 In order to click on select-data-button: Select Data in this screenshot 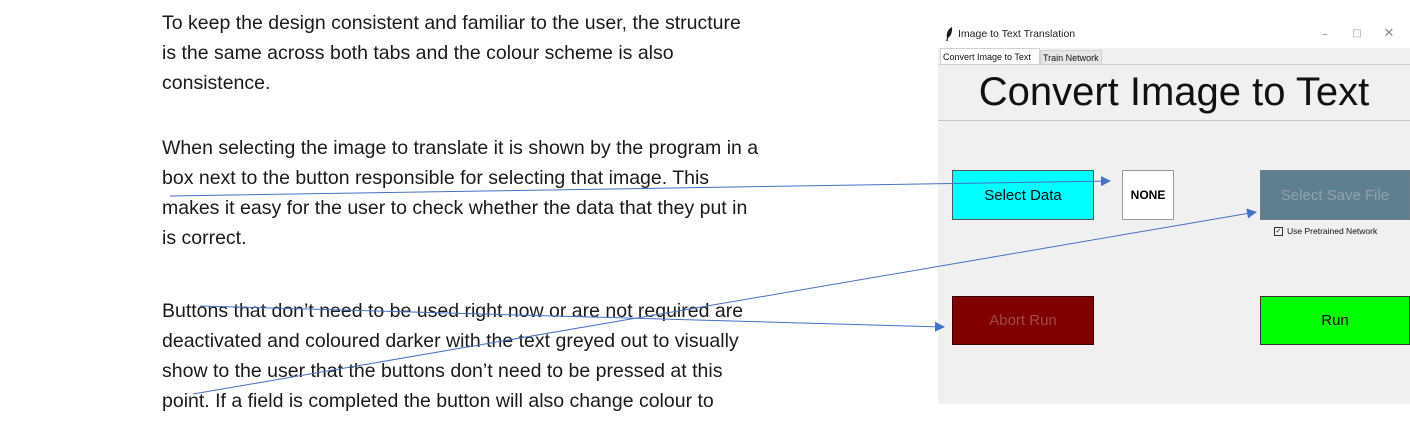, I will do `click(1023, 195)`.